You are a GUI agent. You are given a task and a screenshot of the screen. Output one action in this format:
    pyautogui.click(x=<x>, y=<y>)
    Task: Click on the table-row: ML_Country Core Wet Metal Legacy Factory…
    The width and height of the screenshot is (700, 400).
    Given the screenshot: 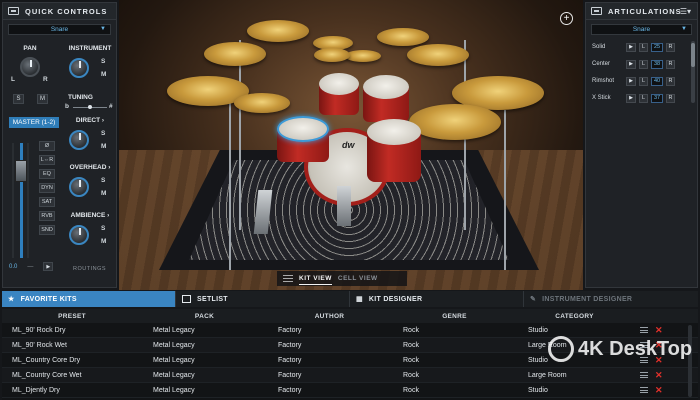 What is the action you would take?
    pyautogui.click(x=350, y=375)
    